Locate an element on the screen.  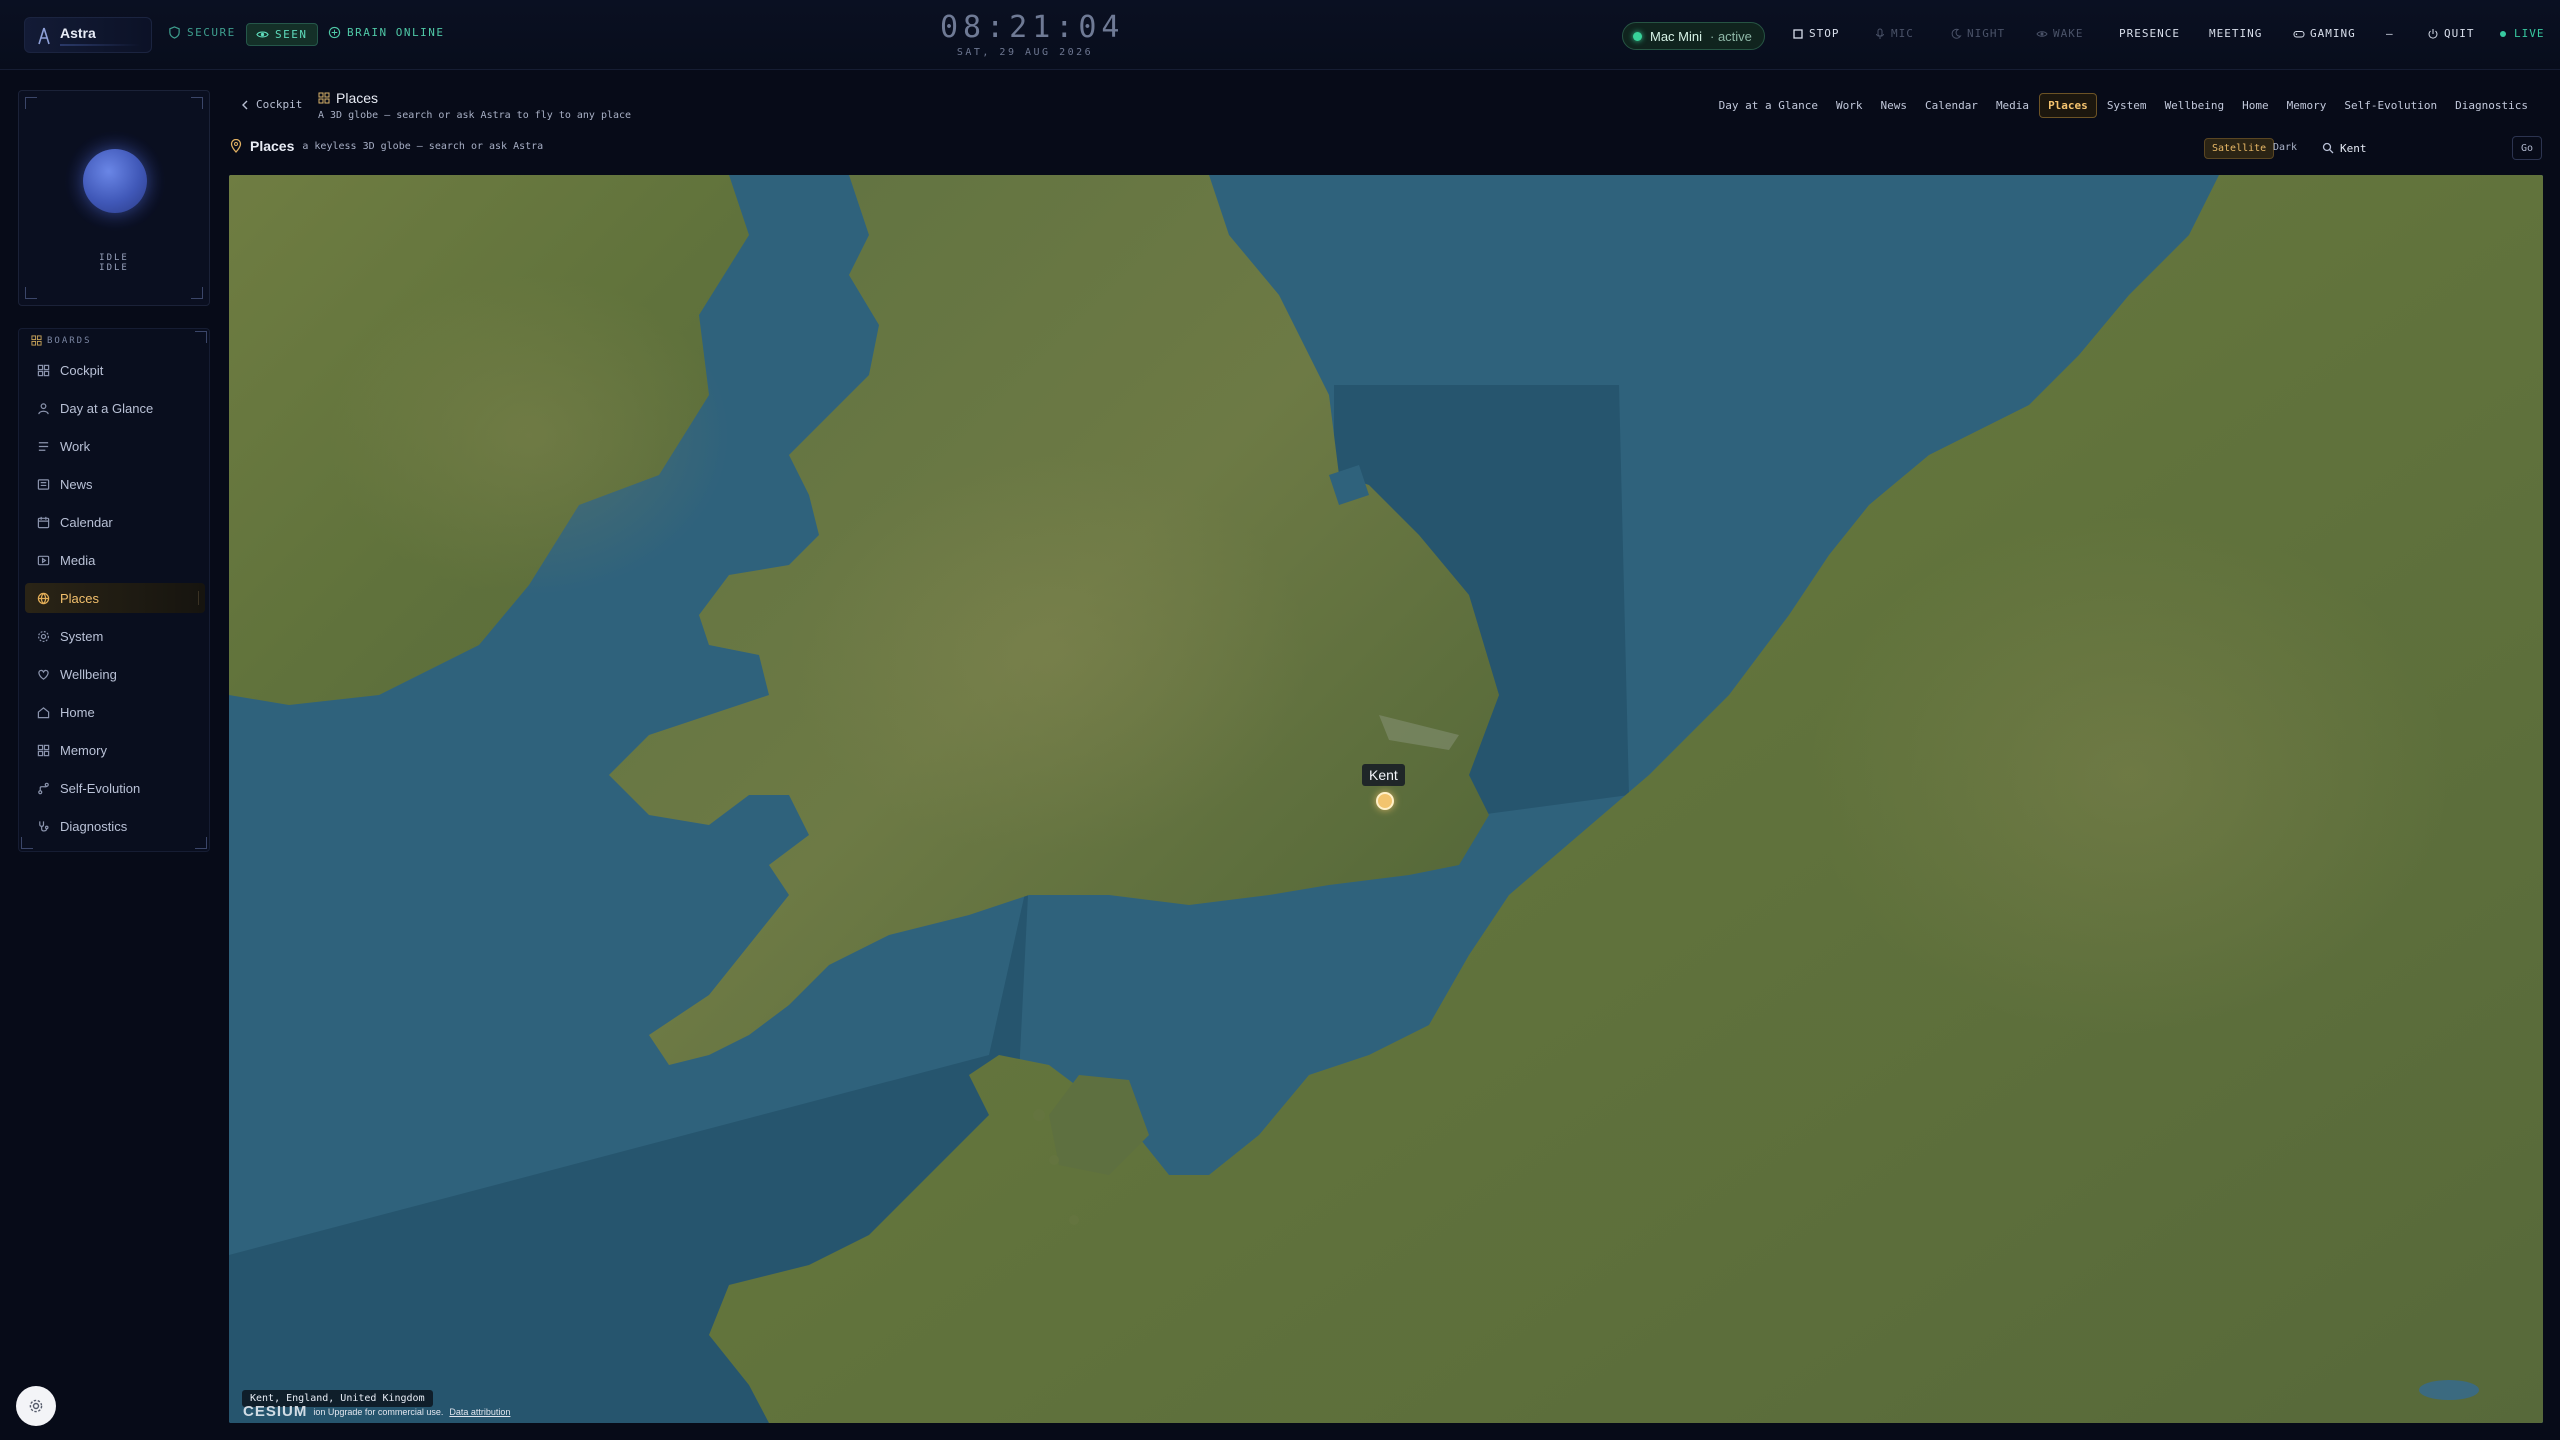
seen-indicator: SEEN is located at coordinates (282, 34).